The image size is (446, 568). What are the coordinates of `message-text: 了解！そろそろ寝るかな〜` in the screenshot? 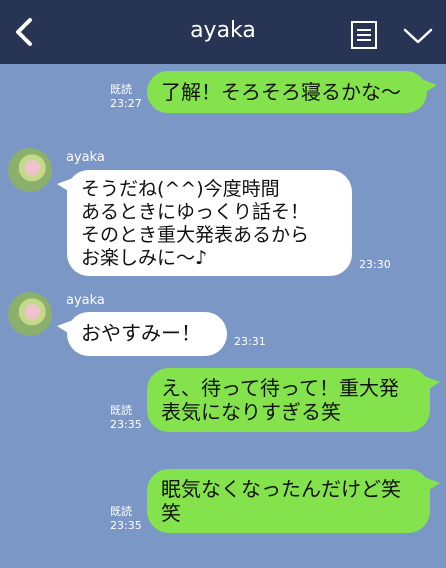 It's located at (281, 92).